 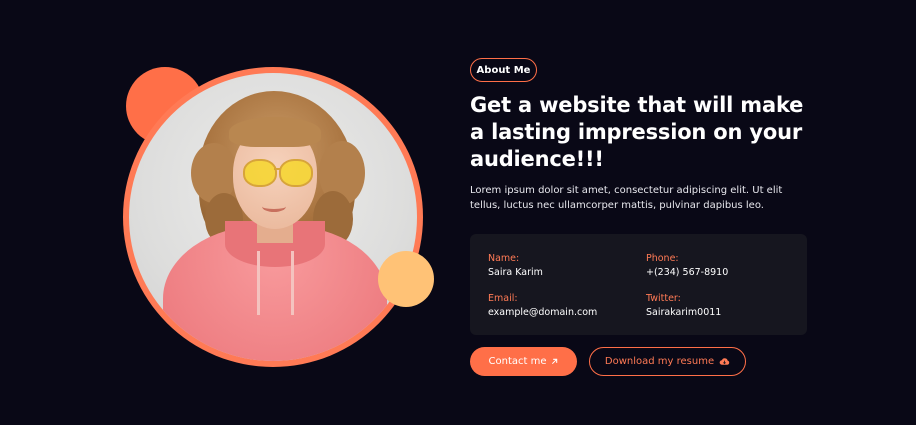 What do you see at coordinates (406, 279) in the screenshot?
I see `decorative-yellow-circle` at bounding box center [406, 279].